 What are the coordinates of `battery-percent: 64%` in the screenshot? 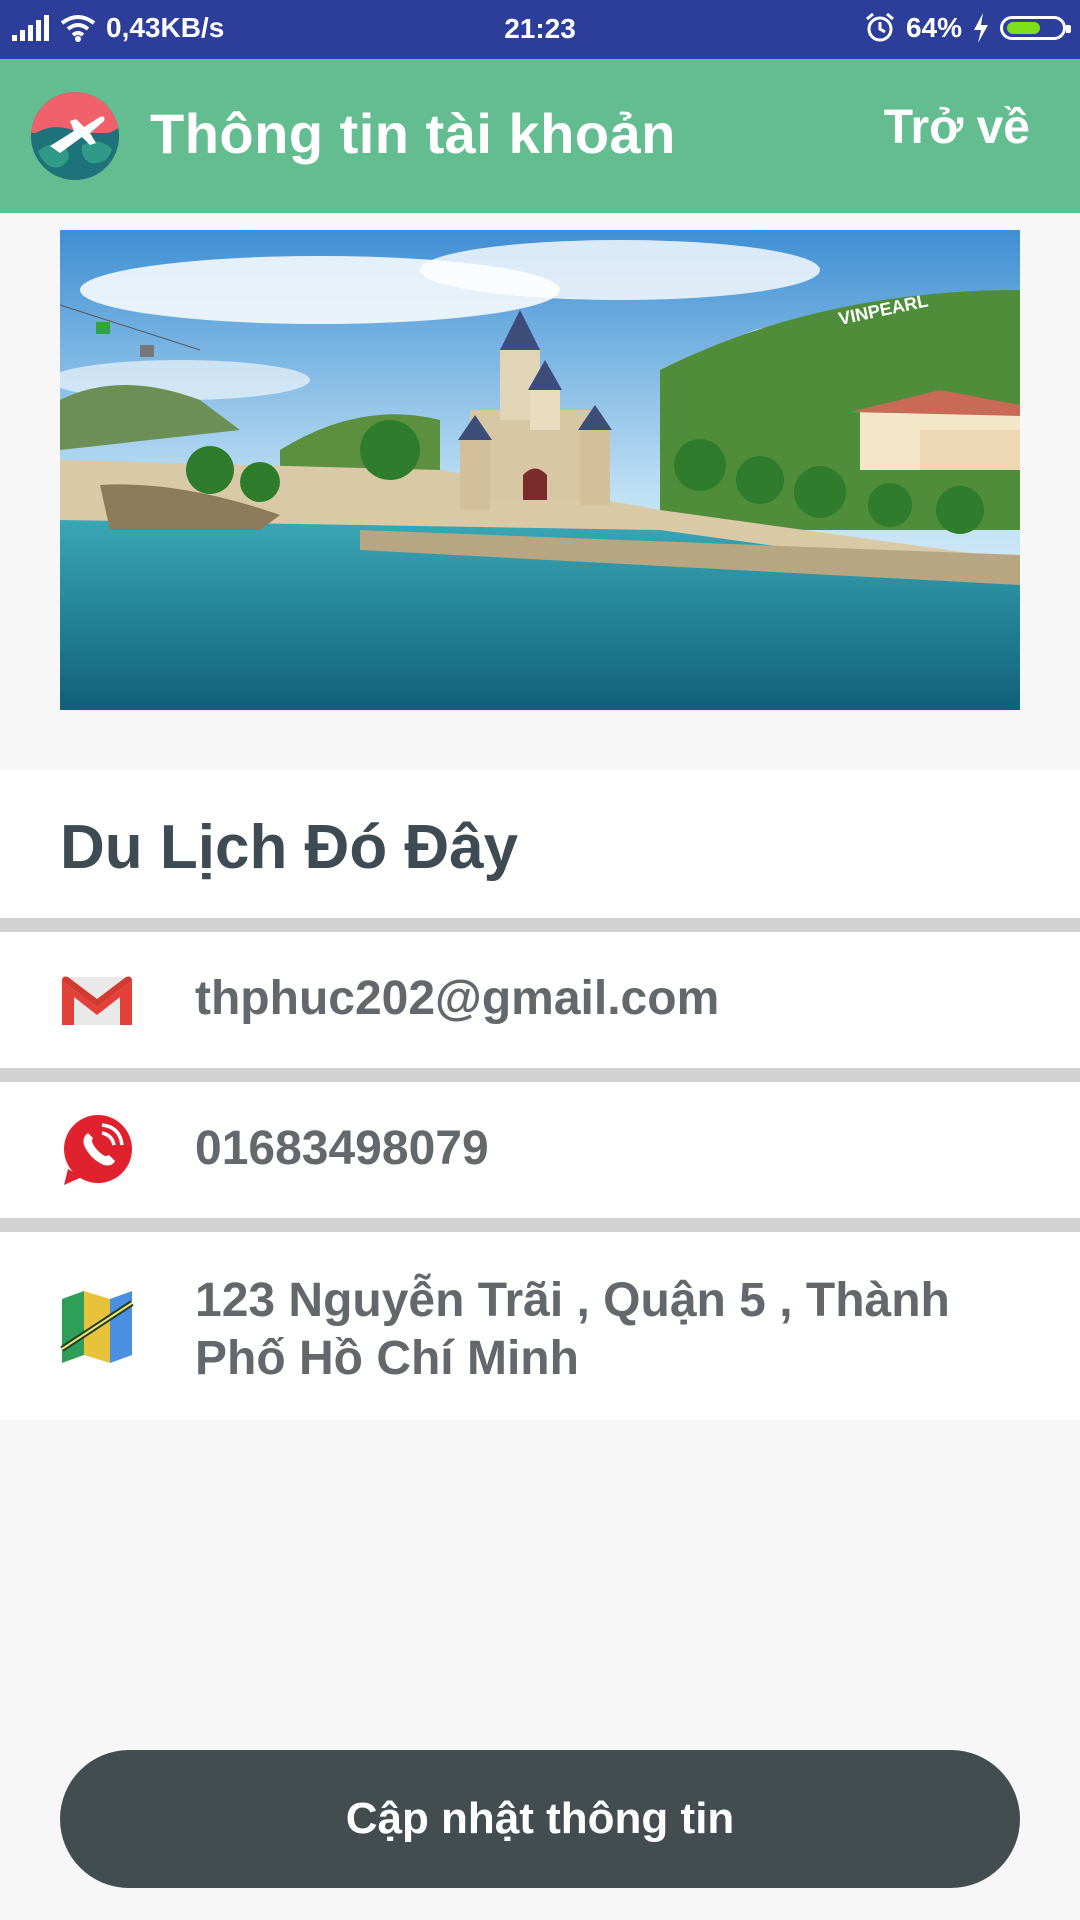 It's located at (933, 27).